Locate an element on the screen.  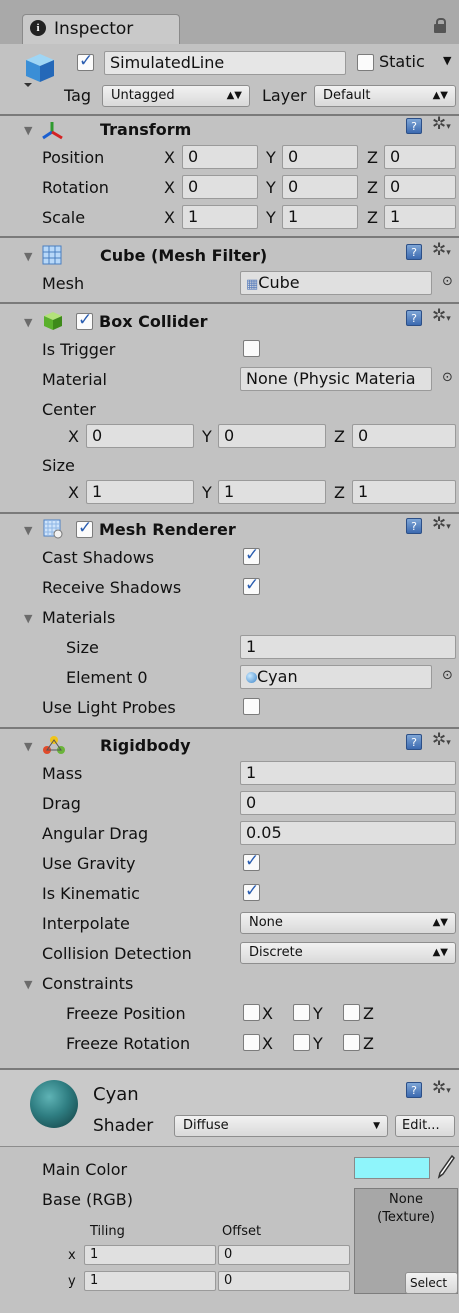
eyedropper-icon is located at coordinates (446, 1167).